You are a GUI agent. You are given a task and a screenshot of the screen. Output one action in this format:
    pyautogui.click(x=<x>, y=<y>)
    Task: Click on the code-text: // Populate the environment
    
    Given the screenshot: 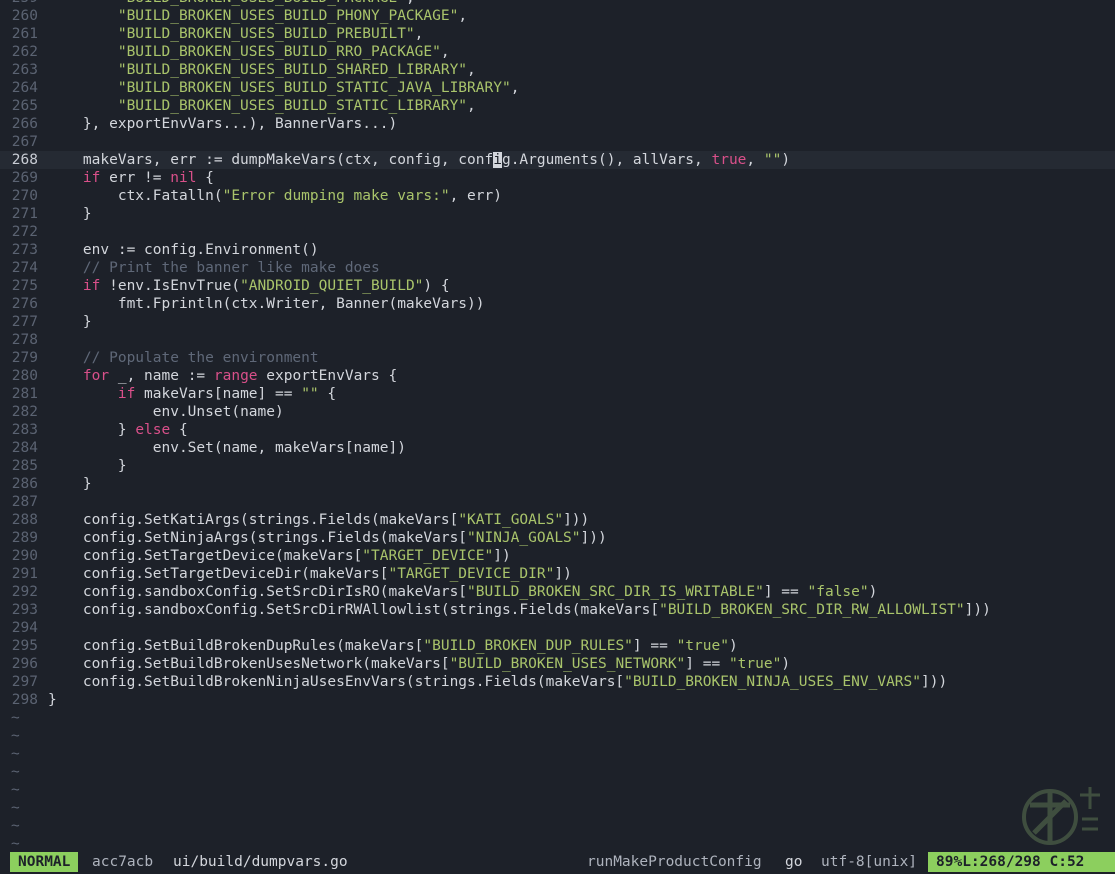 What is the action you would take?
    pyautogui.click(x=183, y=358)
    